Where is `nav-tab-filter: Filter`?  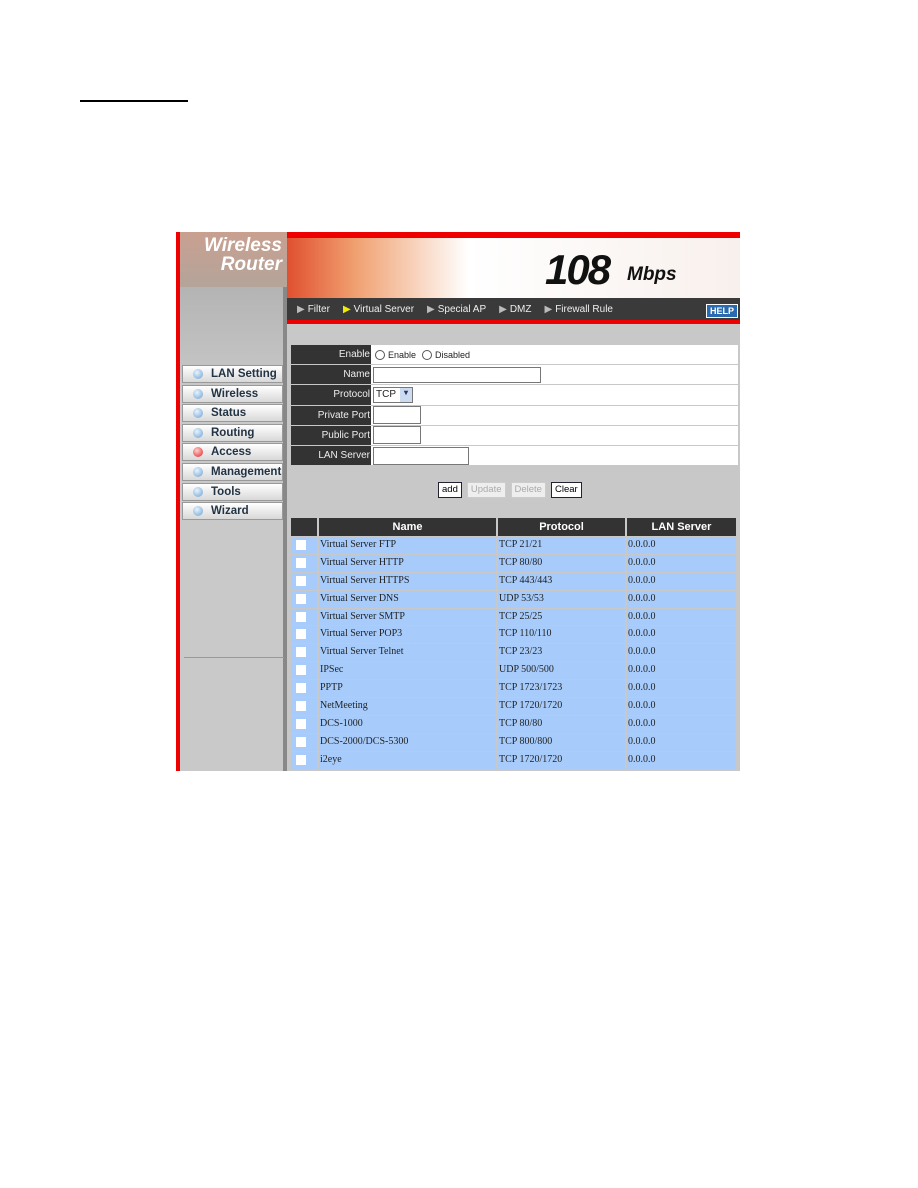
nav-tab-filter: Filter is located at coordinates (319, 309).